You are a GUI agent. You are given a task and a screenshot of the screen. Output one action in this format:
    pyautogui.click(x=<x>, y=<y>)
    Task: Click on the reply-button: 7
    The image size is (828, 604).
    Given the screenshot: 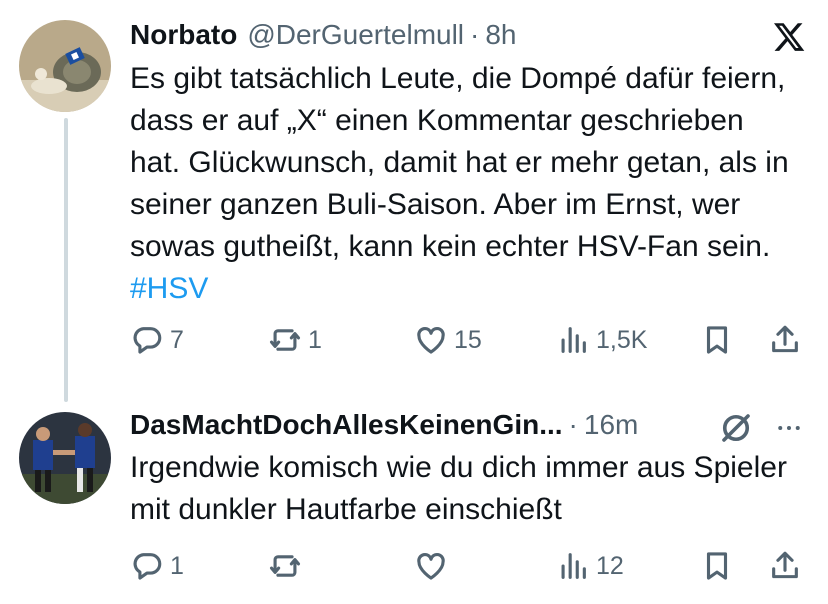 What is the action you would take?
    pyautogui.click(x=157, y=340)
    